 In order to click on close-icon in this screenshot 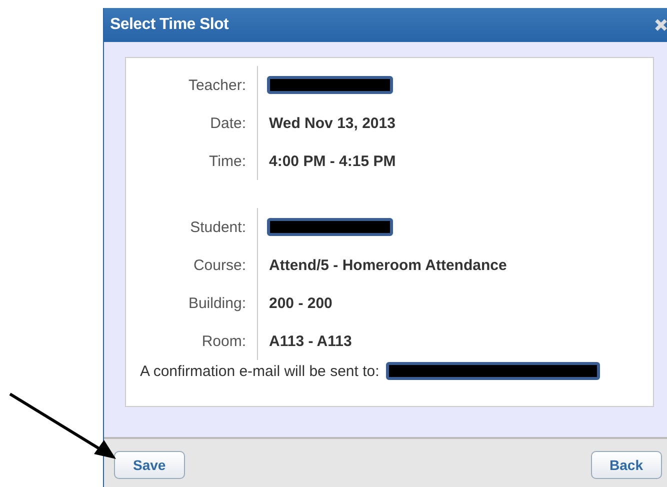, I will do `click(660, 25)`.